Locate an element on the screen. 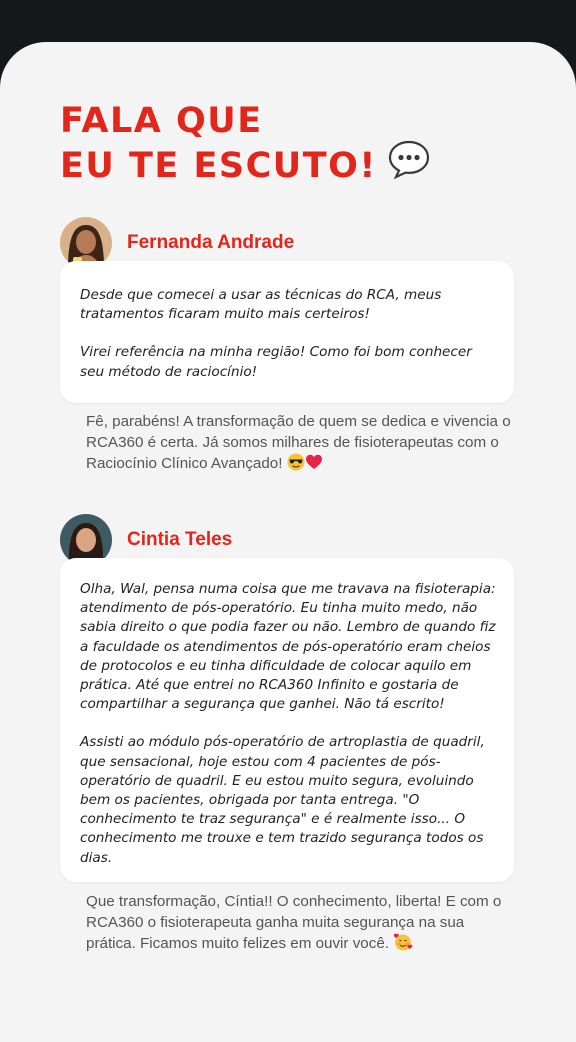 Image resolution: width=576 pixels, height=1042 pixels. testimonial-name: Fernanda Andrade is located at coordinates (211, 242).